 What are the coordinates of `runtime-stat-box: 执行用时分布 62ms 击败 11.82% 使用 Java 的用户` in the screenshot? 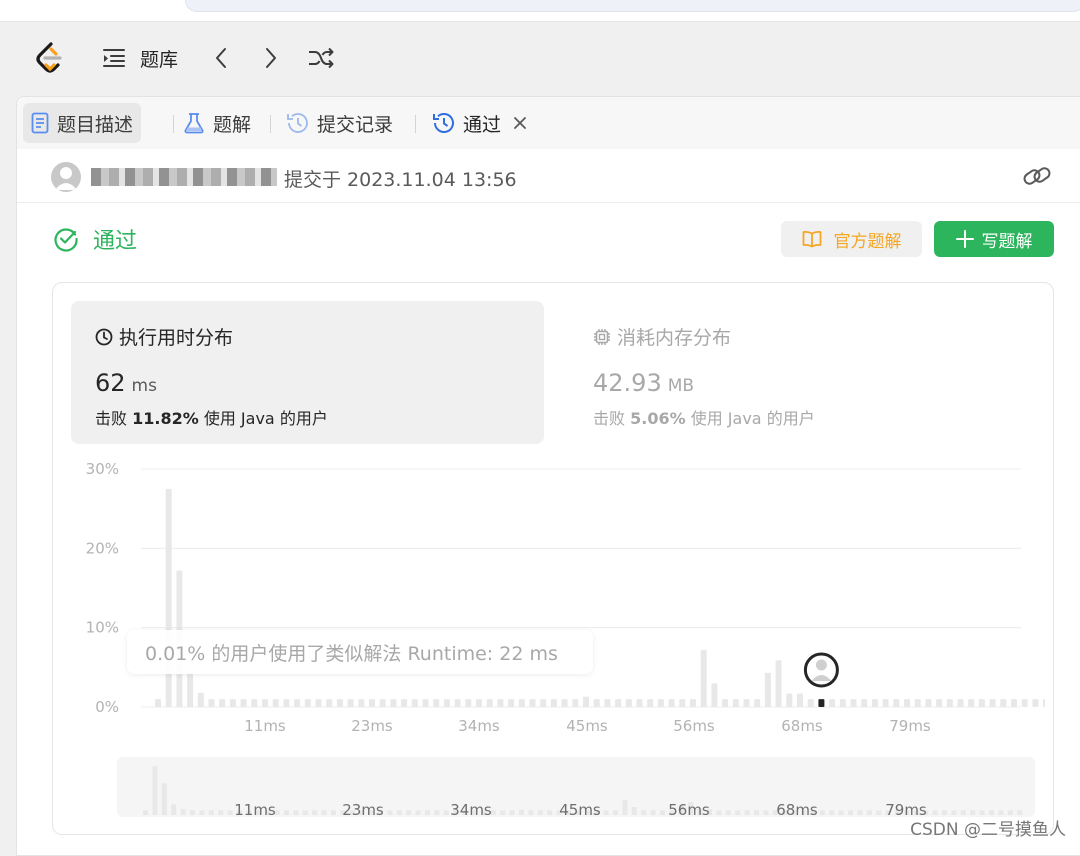 It's located at (307, 372).